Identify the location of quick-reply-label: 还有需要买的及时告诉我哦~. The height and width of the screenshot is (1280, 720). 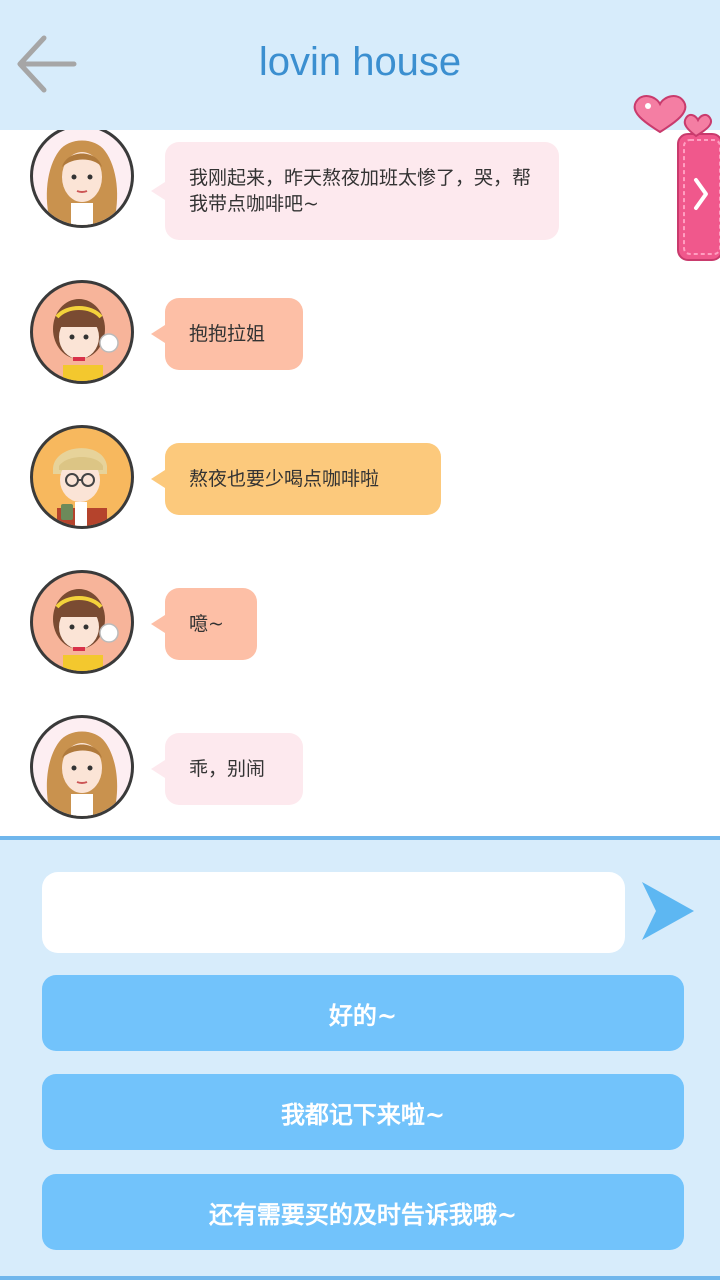
(363, 1214).